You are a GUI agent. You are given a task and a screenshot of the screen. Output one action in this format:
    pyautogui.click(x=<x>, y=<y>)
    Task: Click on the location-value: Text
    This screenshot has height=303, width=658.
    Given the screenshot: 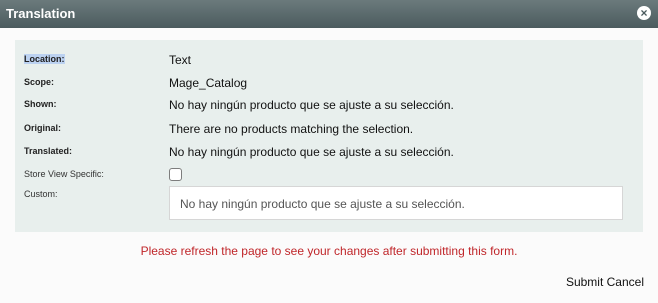 What is the action you would take?
    pyautogui.click(x=180, y=60)
    